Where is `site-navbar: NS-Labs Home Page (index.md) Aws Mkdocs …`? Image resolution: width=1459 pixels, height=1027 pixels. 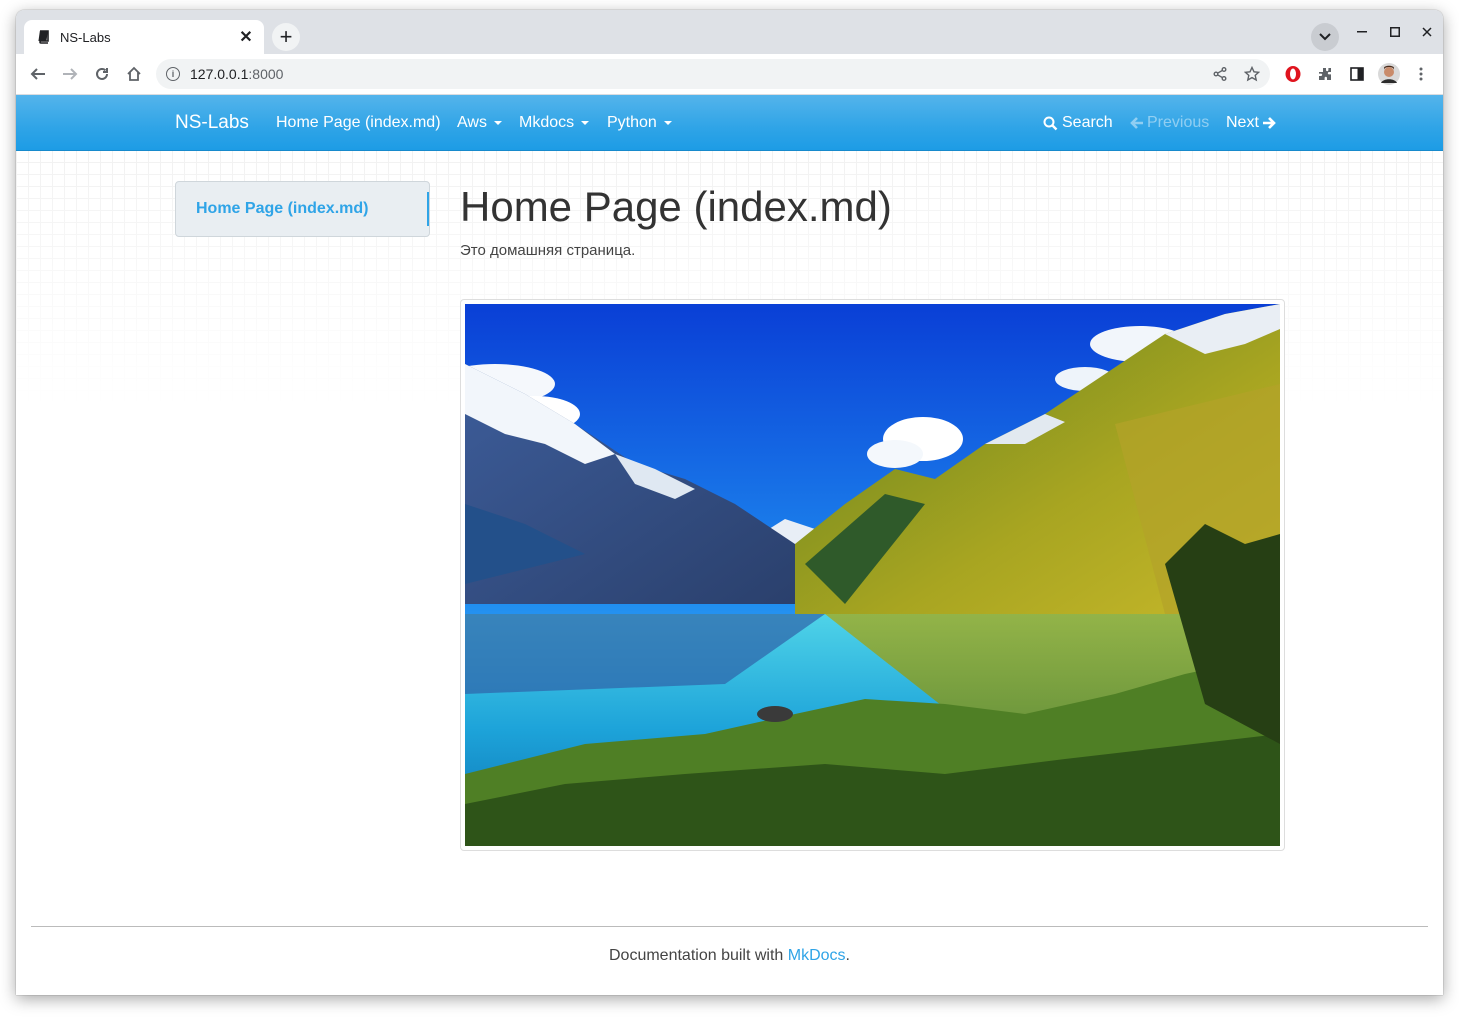
site-navbar: NS-Labs Home Page (index.md) Aws Mkdocs … is located at coordinates (729, 123).